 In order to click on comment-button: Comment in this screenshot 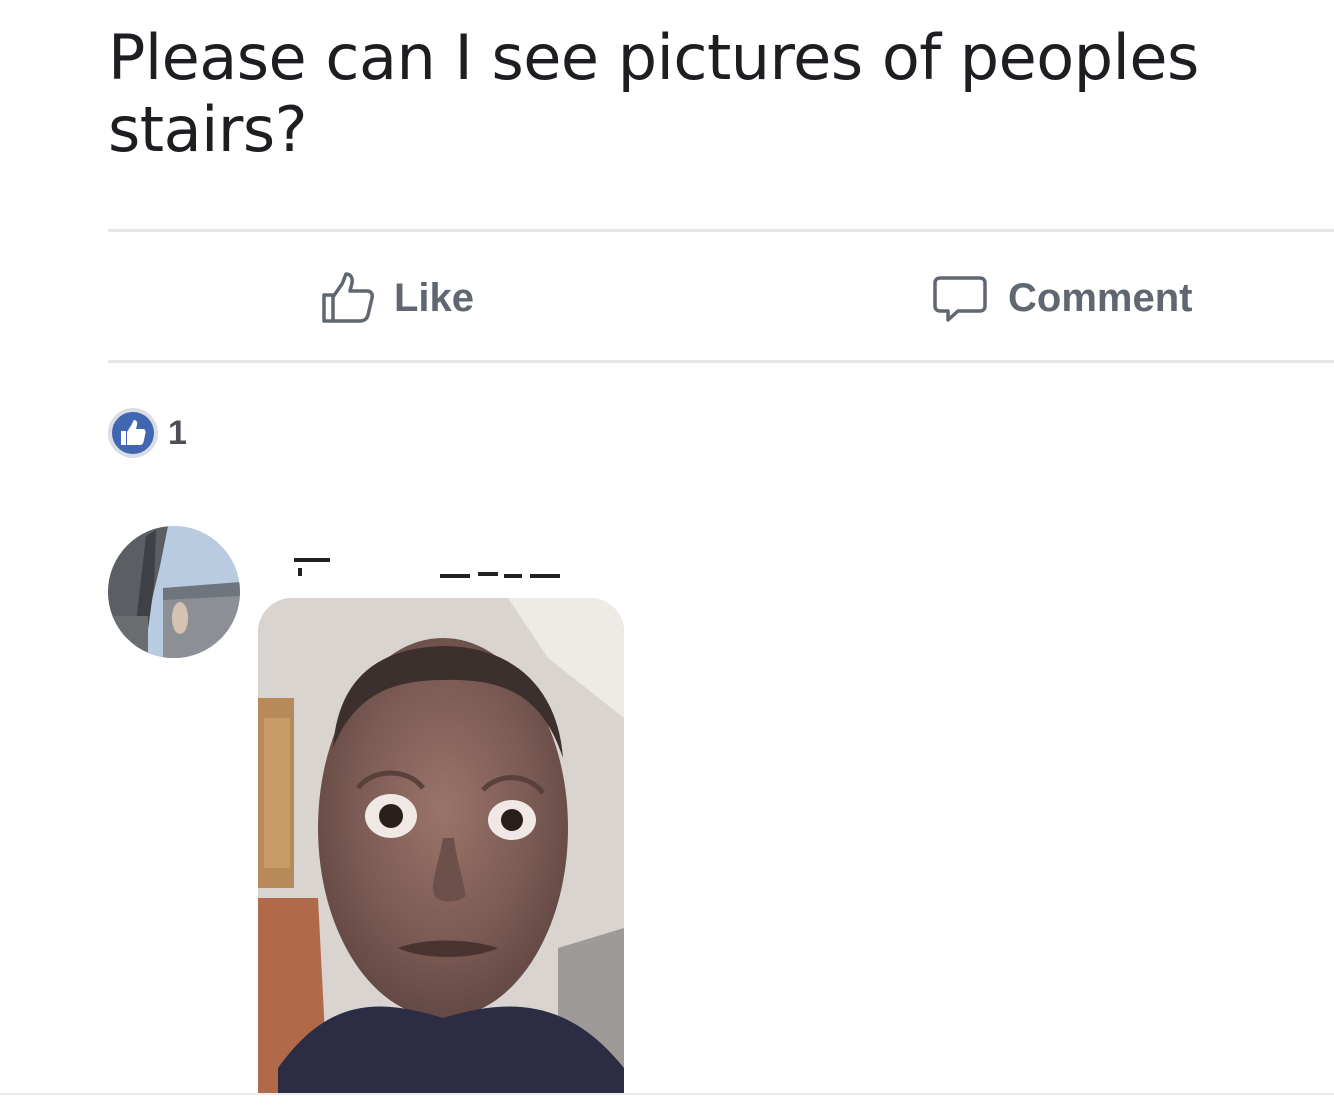, I will do `click(1061, 298)`.